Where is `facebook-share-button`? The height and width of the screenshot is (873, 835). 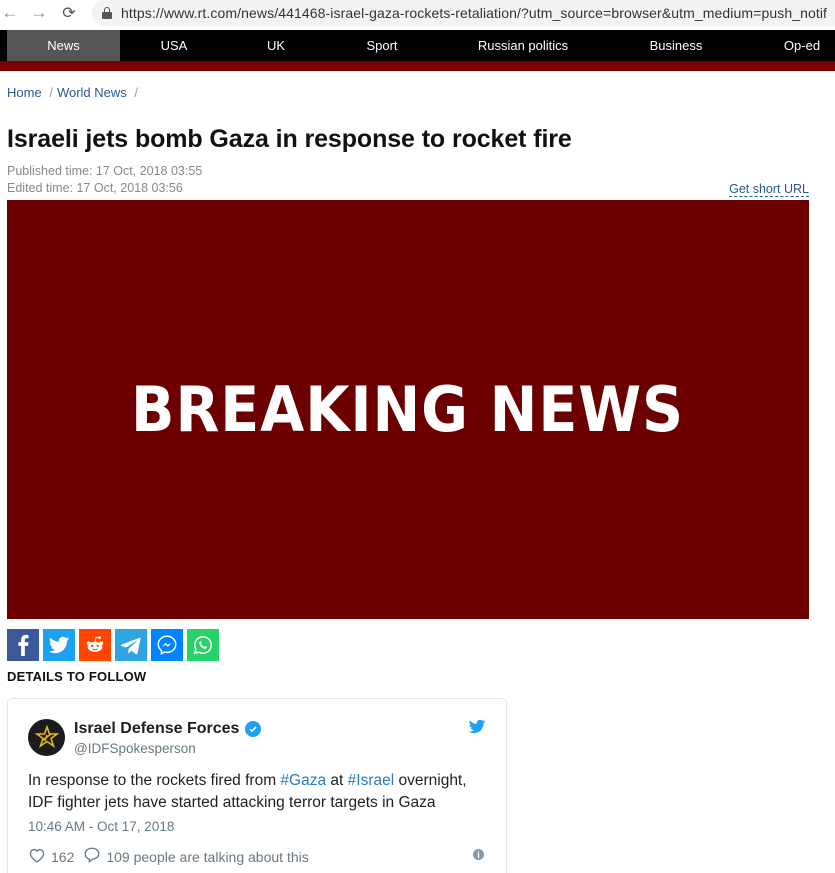 facebook-share-button is located at coordinates (23, 645).